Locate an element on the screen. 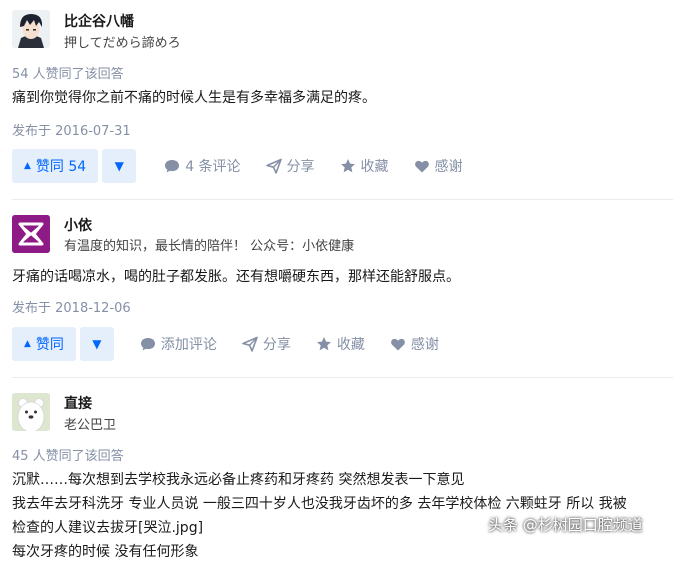 The width and height of the screenshot is (685, 564). upvote-label: 赞同 54 is located at coordinates (61, 167).